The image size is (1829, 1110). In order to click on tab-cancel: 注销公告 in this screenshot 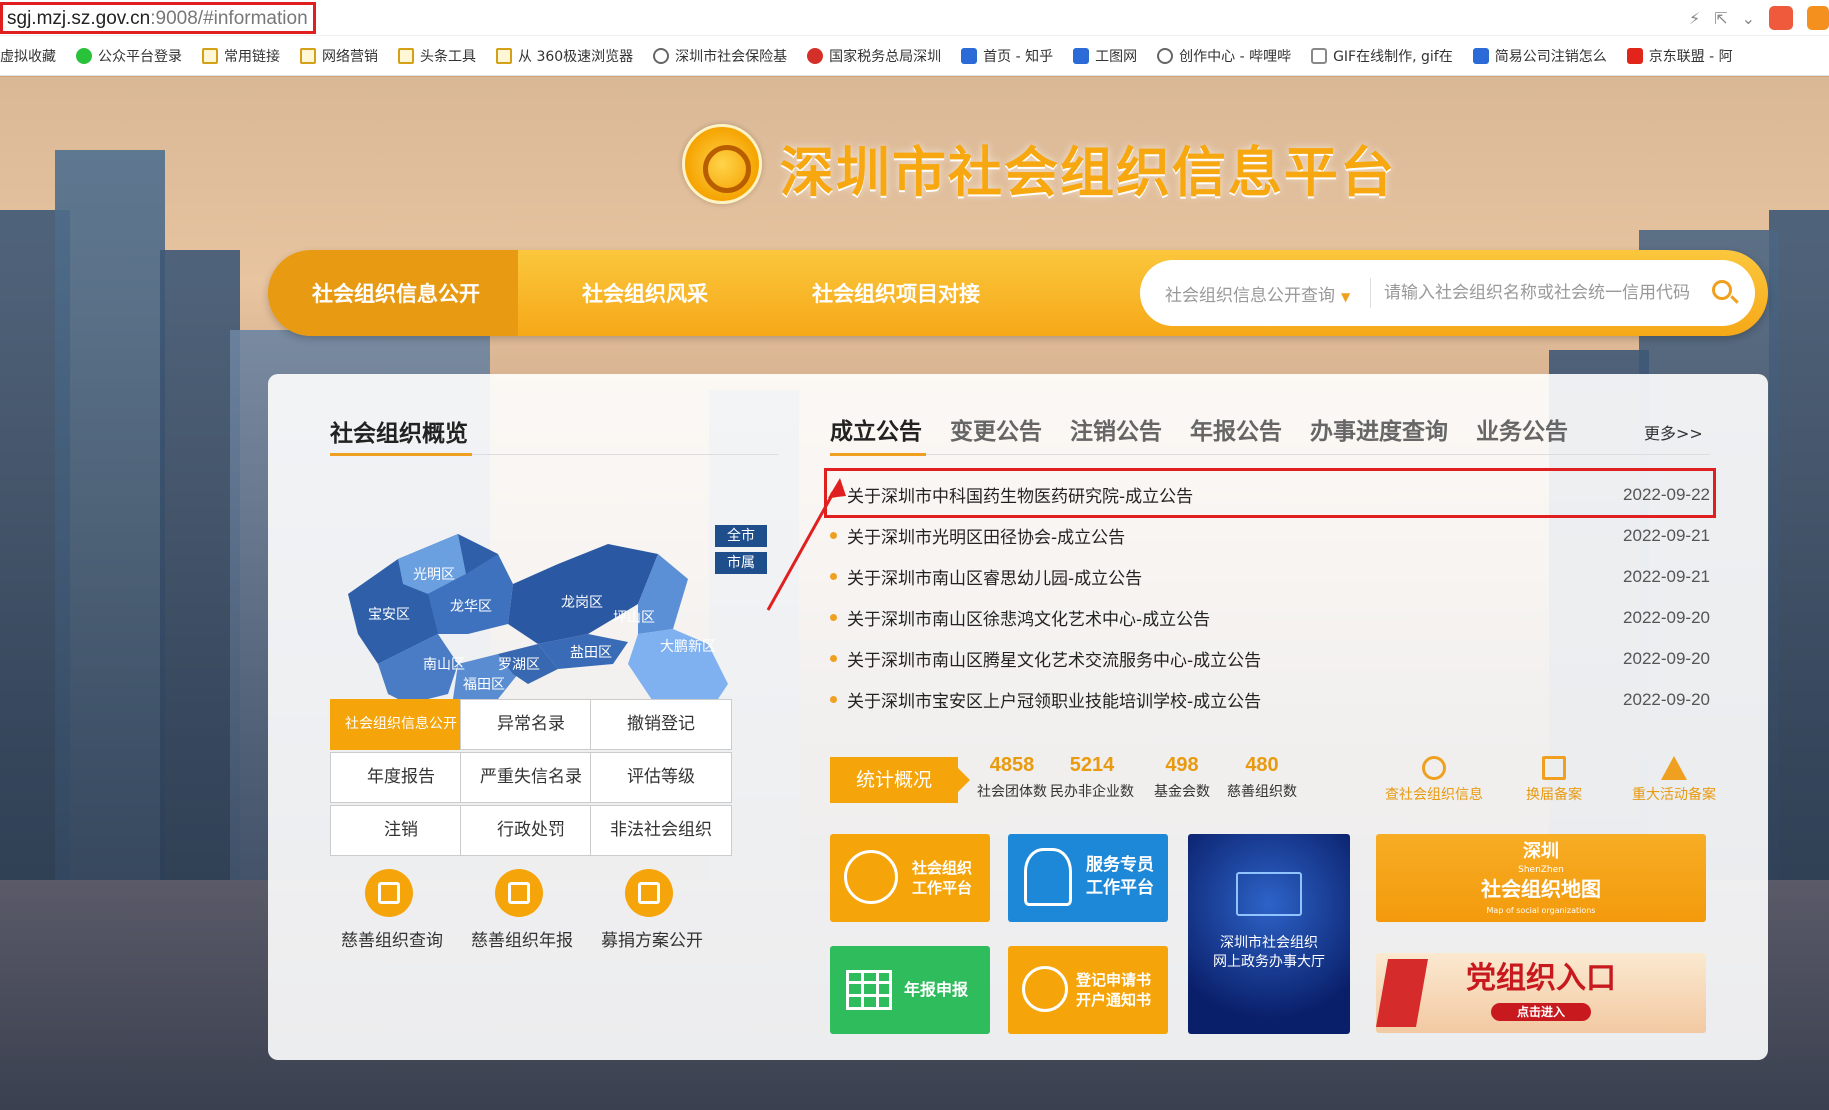, I will do `click(1116, 429)`.